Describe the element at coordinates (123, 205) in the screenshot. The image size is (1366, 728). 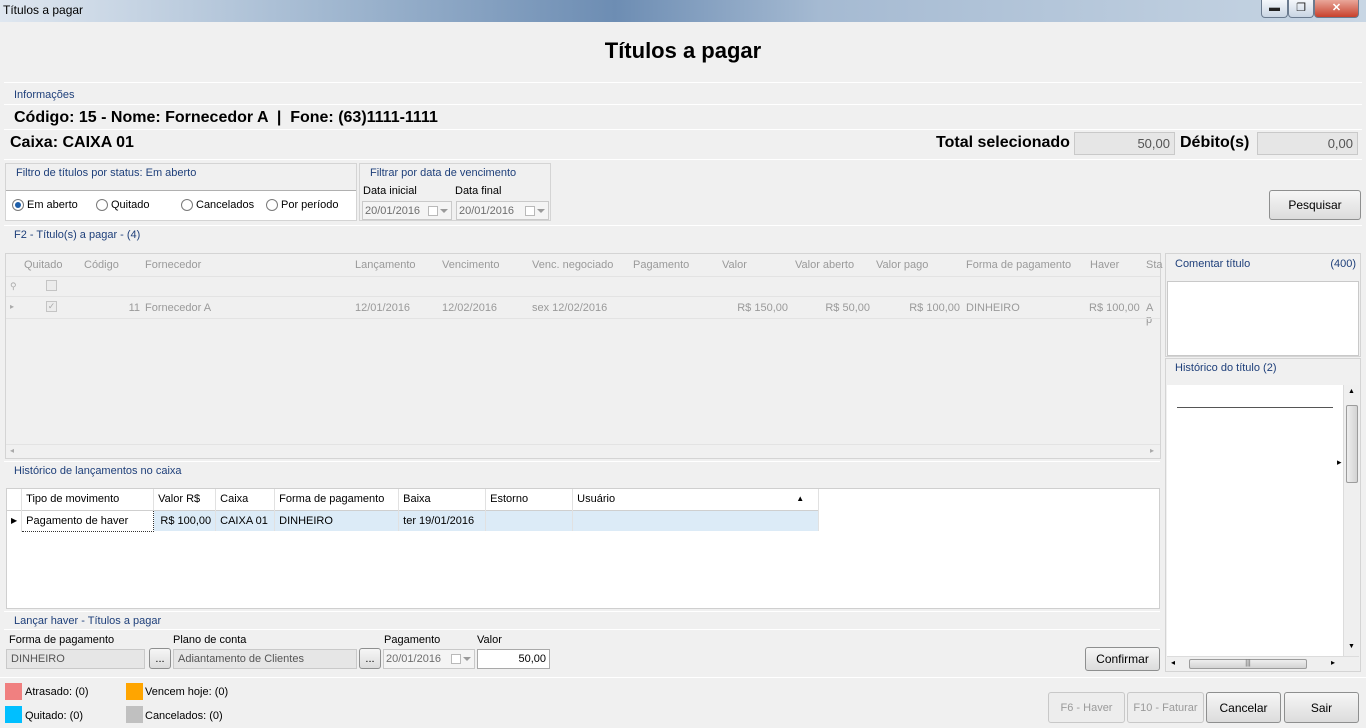
I see `radio-quitado: Quitado` at that location.